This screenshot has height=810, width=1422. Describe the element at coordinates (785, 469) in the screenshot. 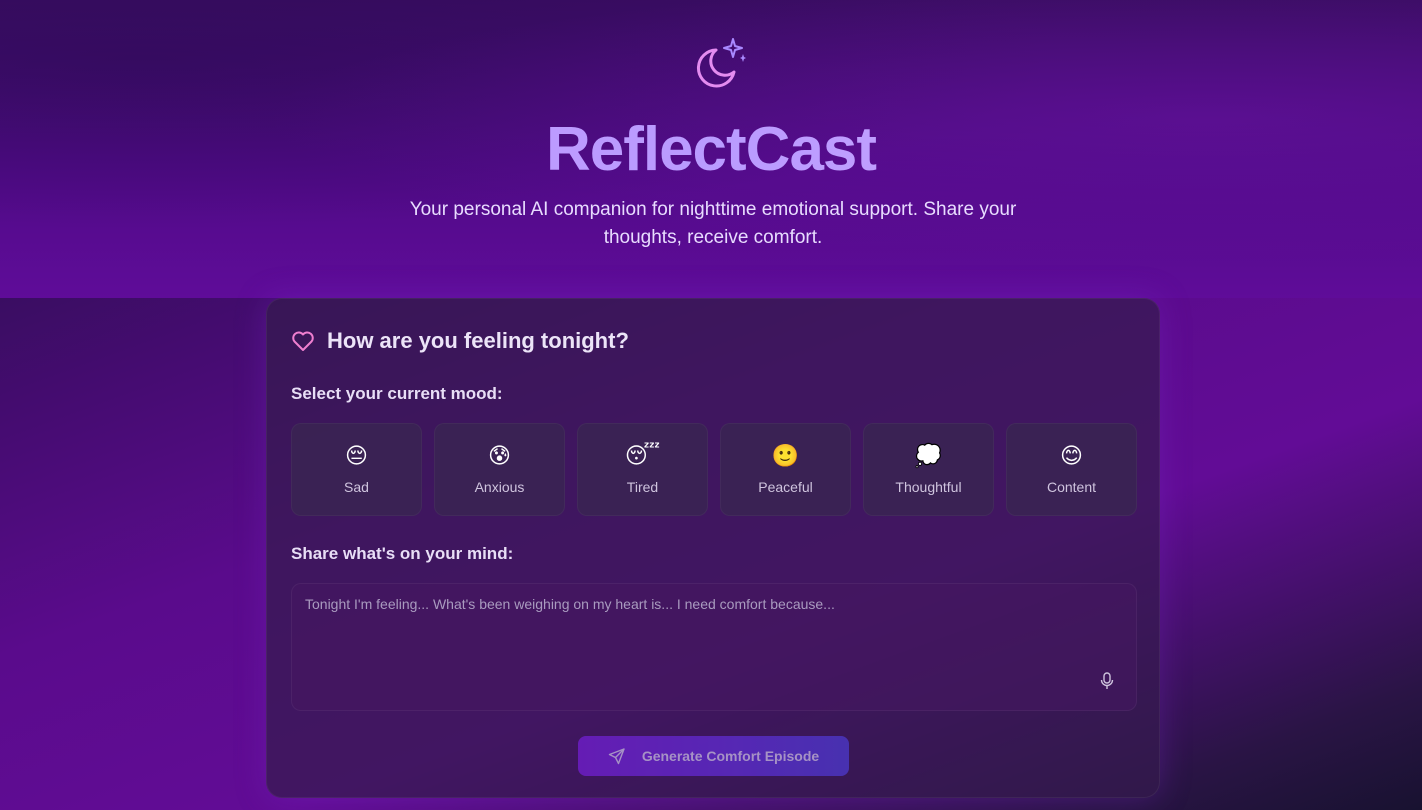

I see `mood-option-peaceful: 🙂 Peaceful` at that location.